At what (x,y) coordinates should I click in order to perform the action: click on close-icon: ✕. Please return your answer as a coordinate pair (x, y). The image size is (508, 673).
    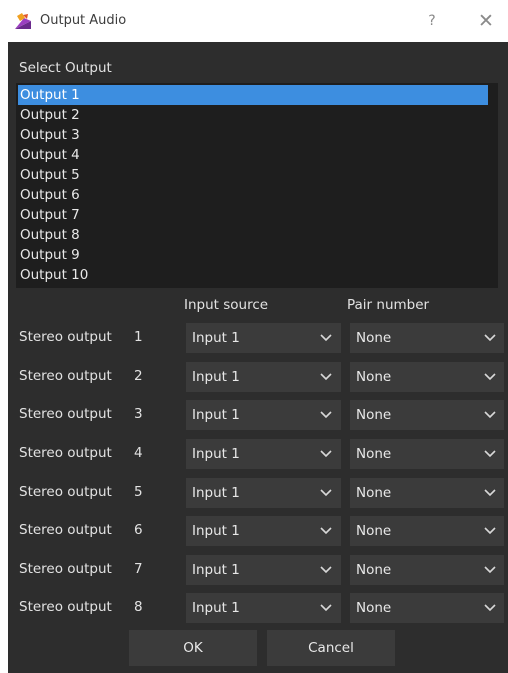
    Looking at the image, I should click on (486, 21).